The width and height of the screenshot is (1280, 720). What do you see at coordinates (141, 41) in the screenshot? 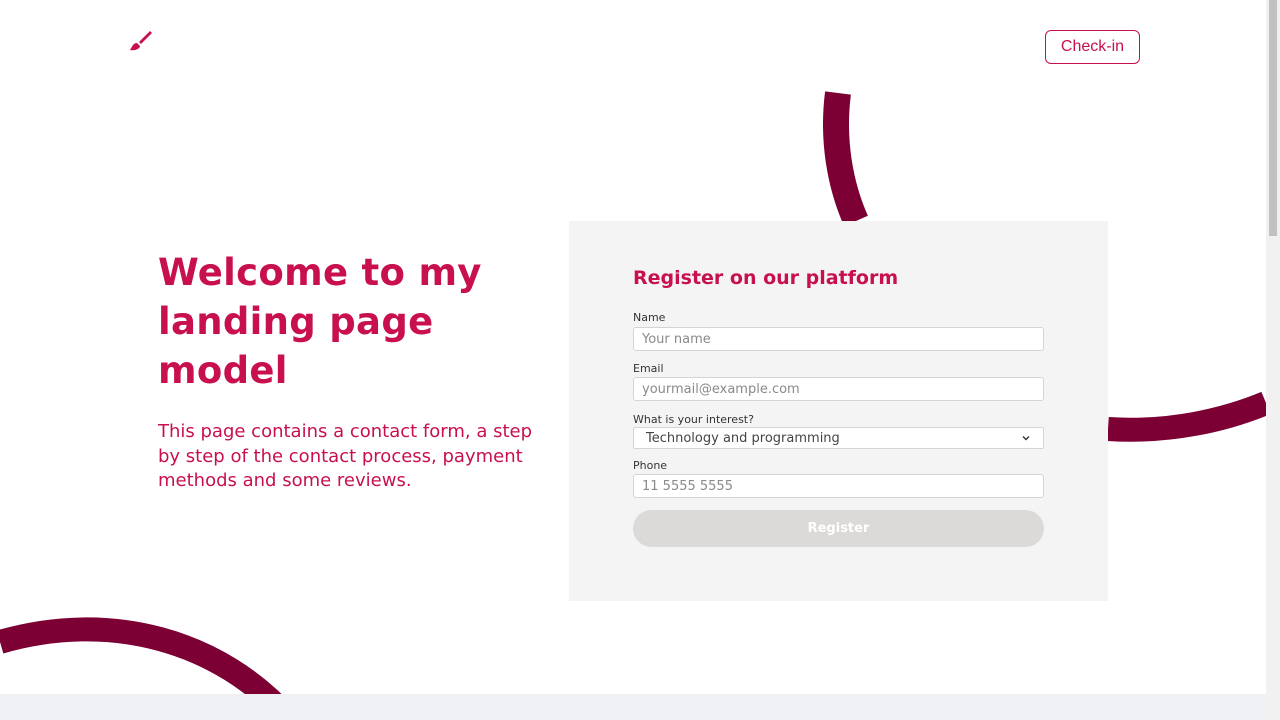
I see `paintbrush-icon` at bounding box center [141, 41].